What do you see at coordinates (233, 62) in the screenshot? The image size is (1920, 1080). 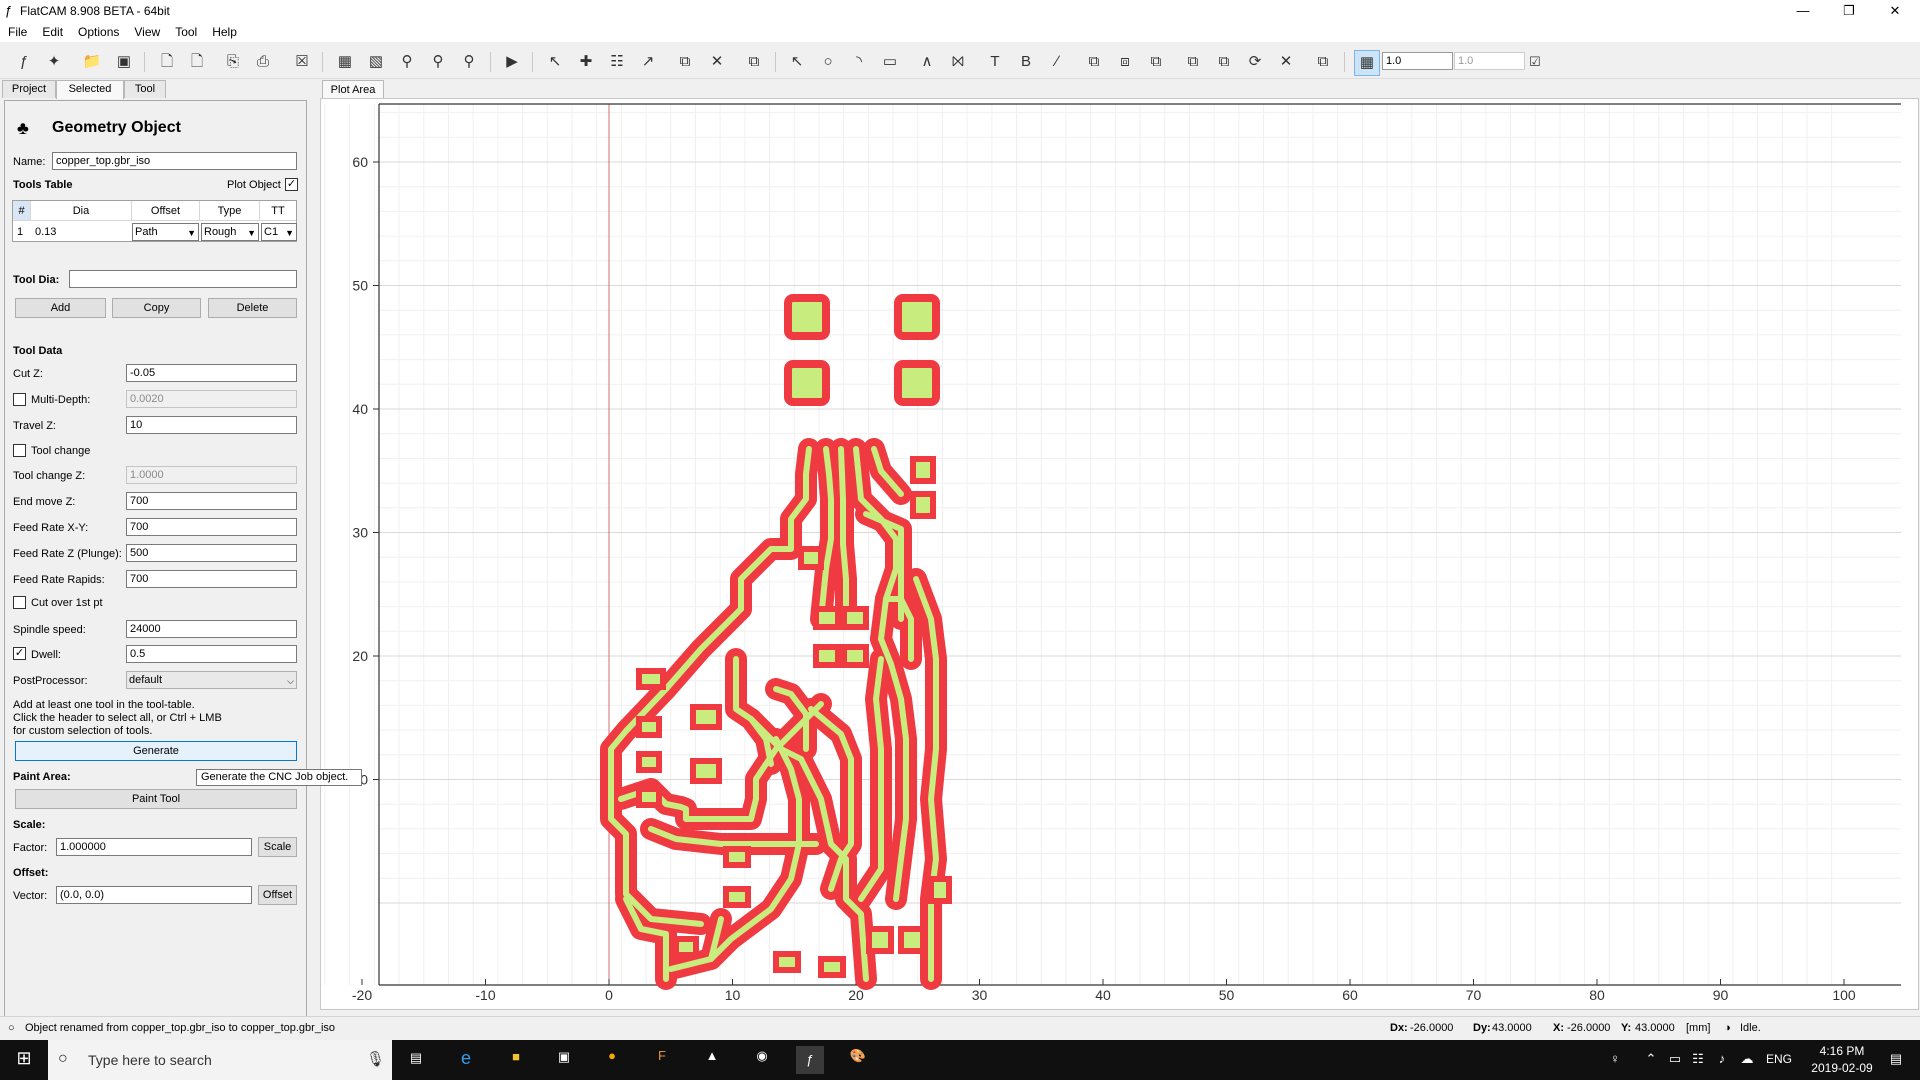 I see `open-gcode-icon: ⎘` at bounding box center [233, 62].